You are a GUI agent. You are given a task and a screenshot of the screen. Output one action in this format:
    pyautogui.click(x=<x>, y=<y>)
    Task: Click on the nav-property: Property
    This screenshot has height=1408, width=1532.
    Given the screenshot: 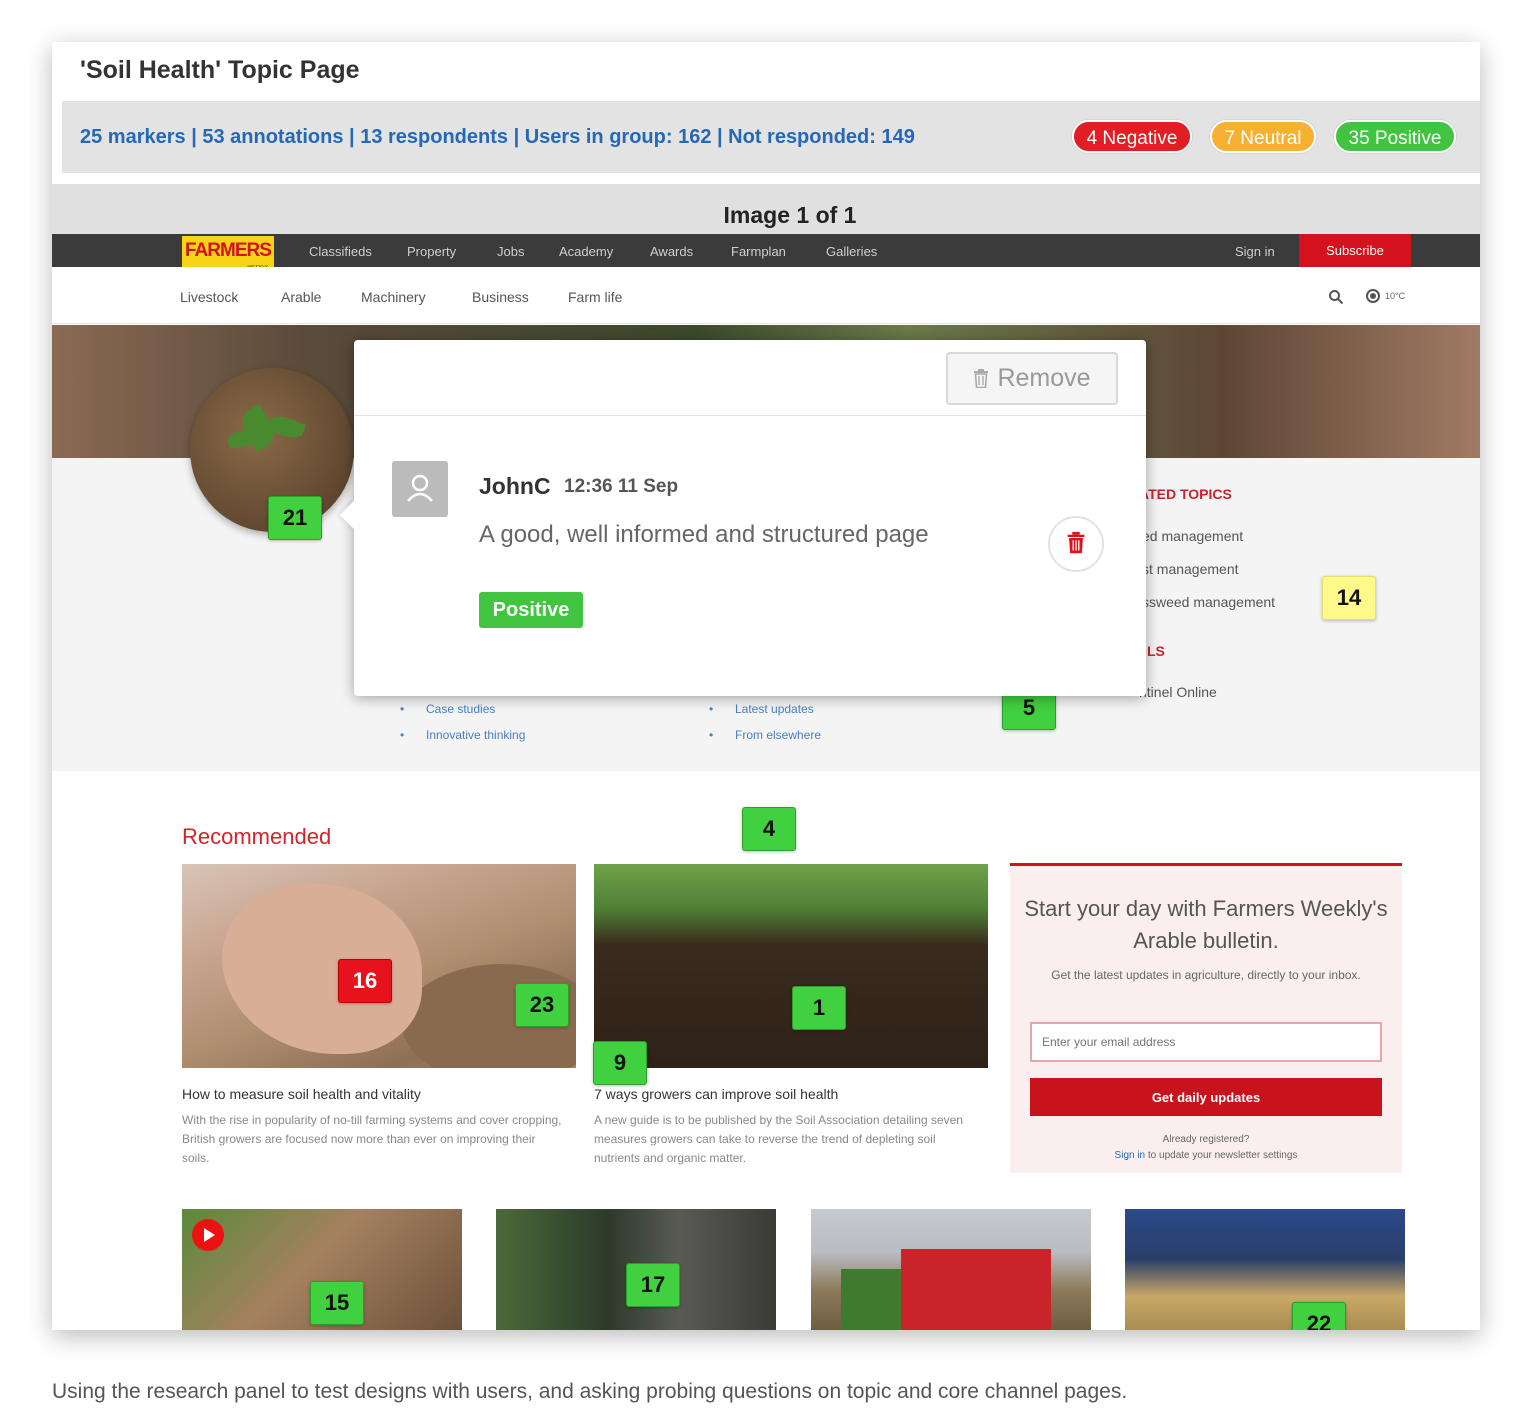 What is the action you would take?
    pyautogui.click(x=432, y=251)
    